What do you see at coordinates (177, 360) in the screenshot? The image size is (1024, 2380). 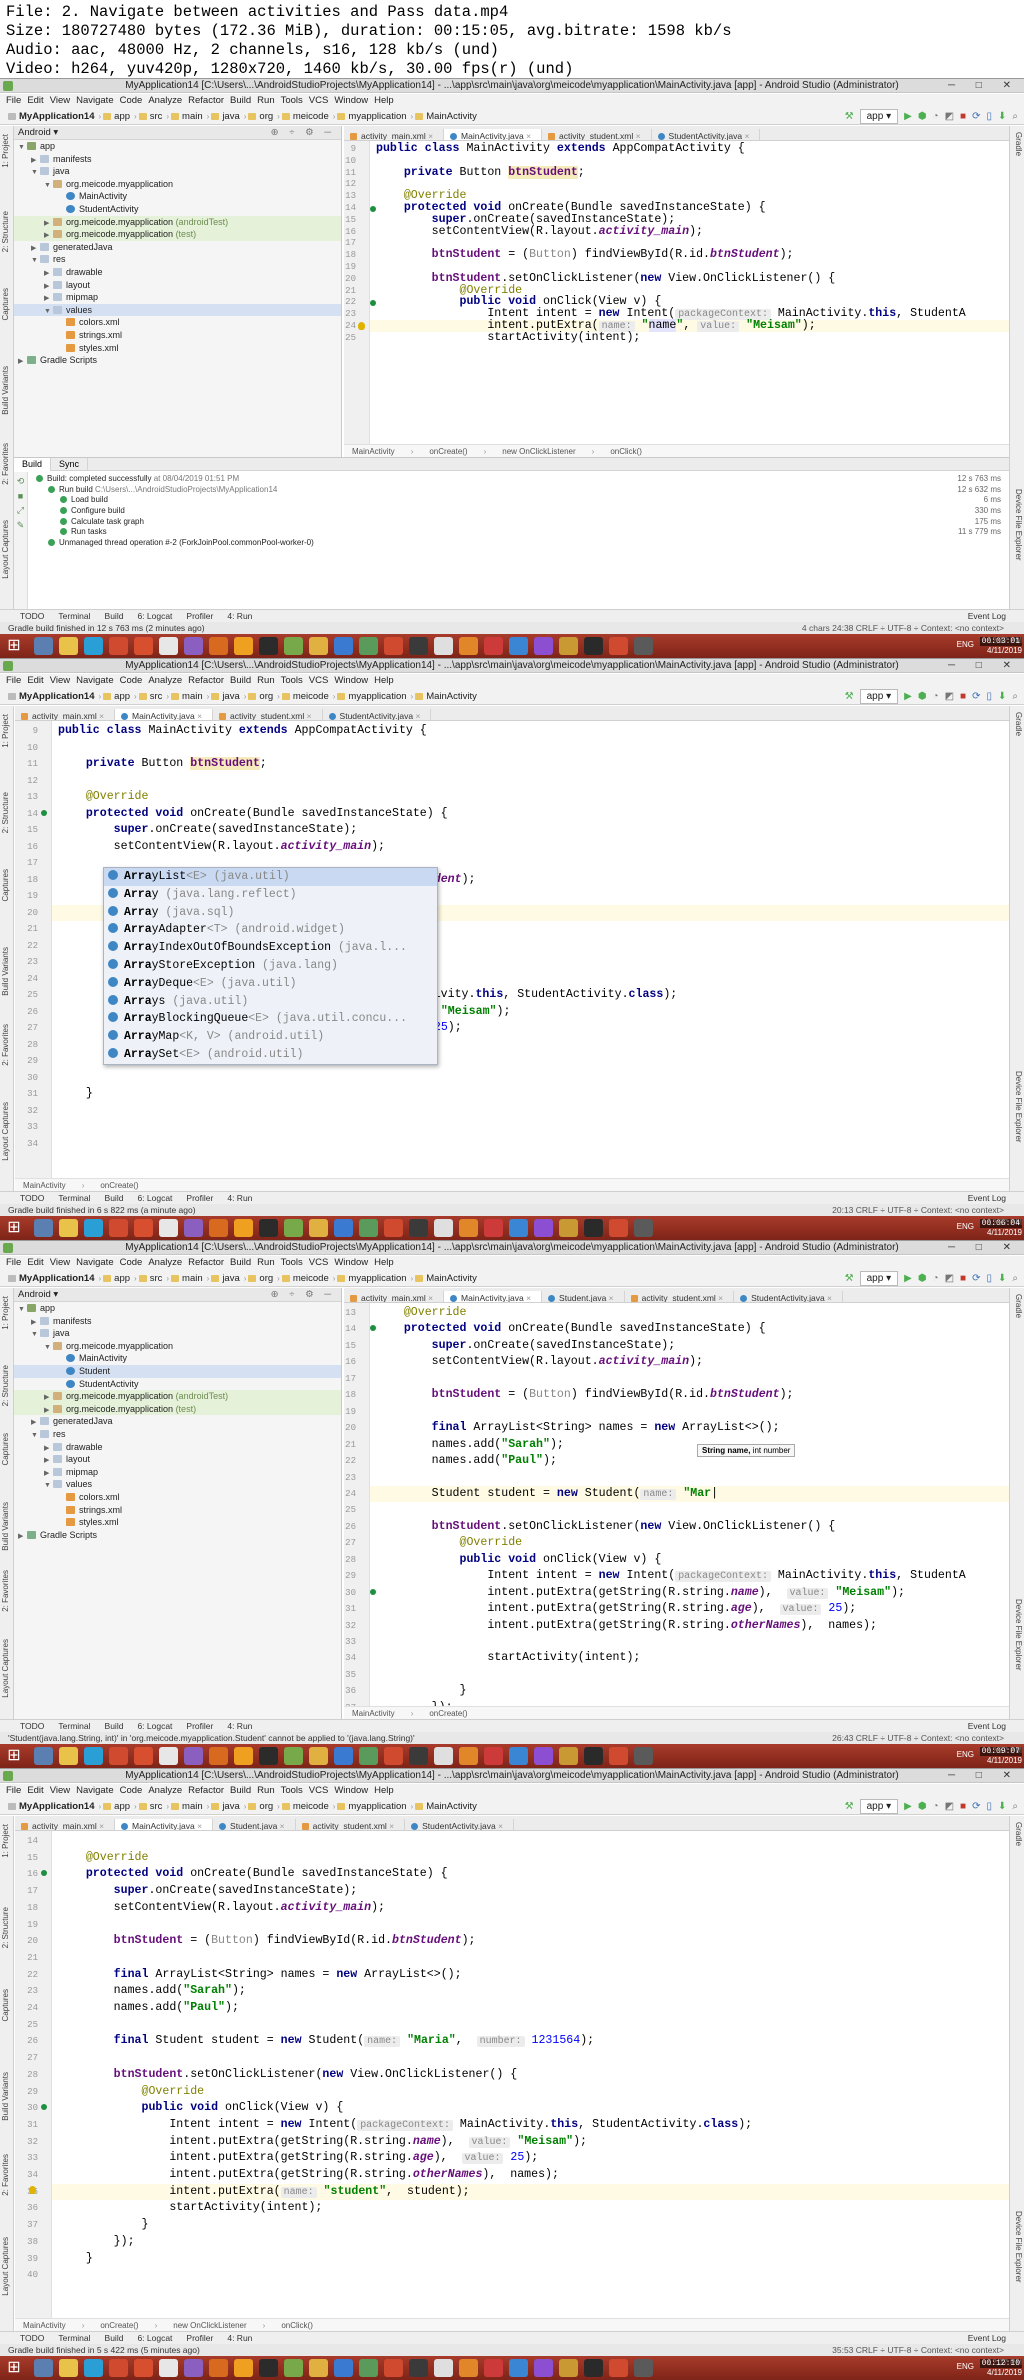 I see `project-tree-item: ▶ Gradle Scripts` at bounding box center [177, 360].